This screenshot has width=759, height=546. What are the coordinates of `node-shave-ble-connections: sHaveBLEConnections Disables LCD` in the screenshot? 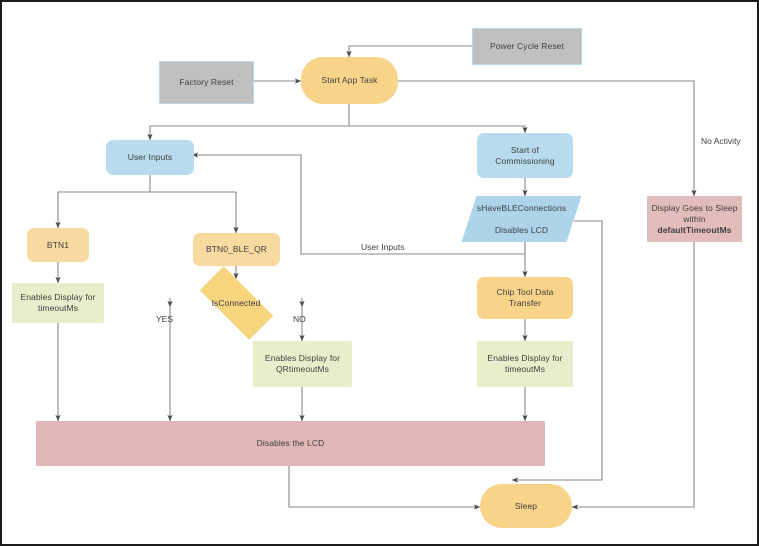 It's located at (521, 219).